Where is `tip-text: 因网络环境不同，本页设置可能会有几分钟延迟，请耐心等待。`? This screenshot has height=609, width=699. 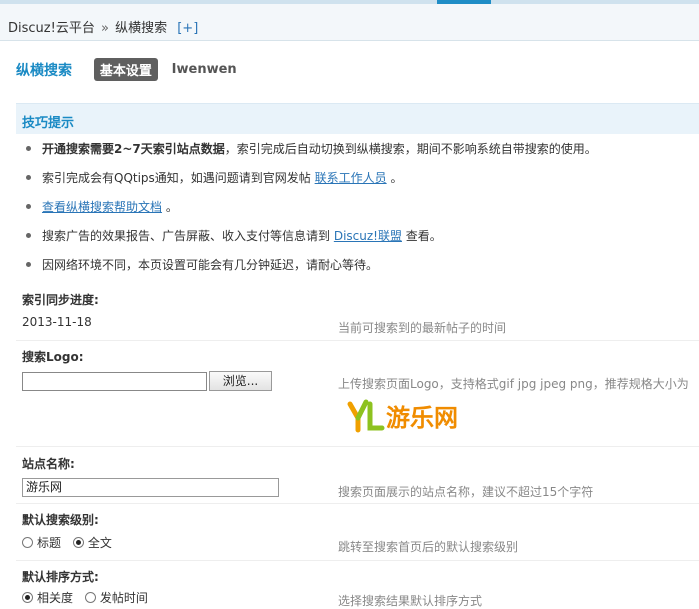 tip-text: 因网络环境不同，本页设置可能会有几分钟延迟，请耐心等待。 is located at coordinates (210, 265).